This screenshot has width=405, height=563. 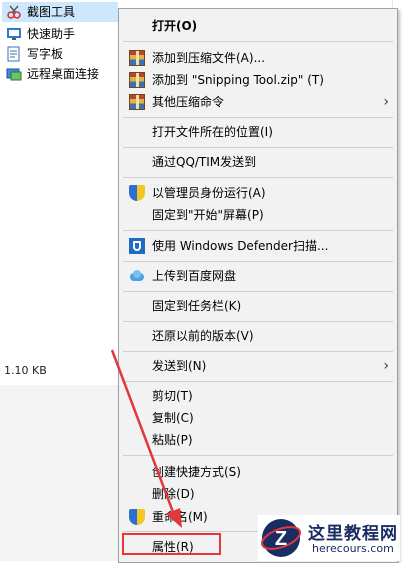 What do you see at coordinates (197, 306) in the screenshot?
I see `menu-item-label: 固定到任务栏(K)` at bounding box center [197, 306].